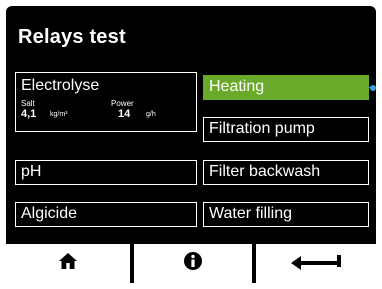 The width and height of the screenshot is (382, 289). What do you see at coordinates (124, 114) in the screenshot?
I see `power-value: 14` at bounding box center [124, 114].